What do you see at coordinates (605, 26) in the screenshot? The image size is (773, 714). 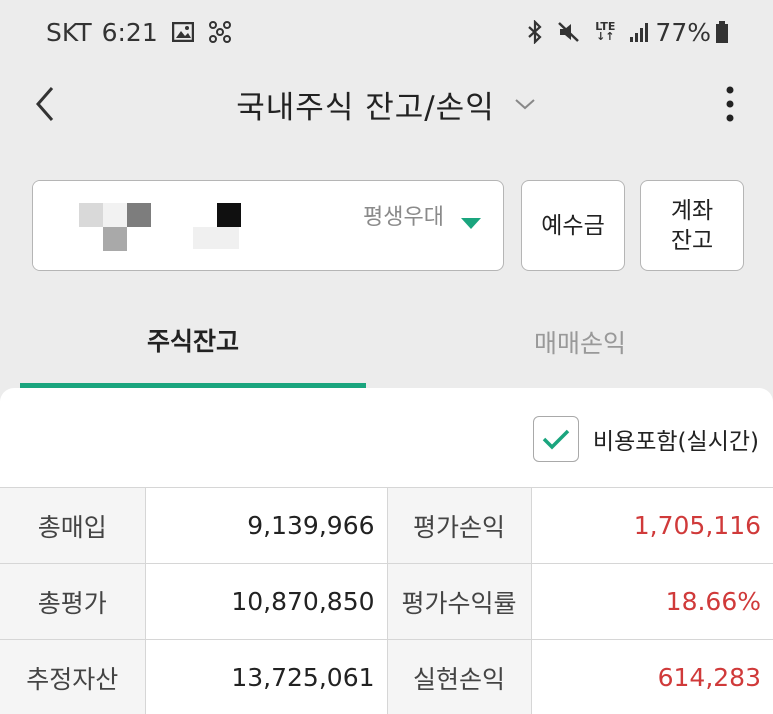 I see `network-type-text: LTE` at bounding box center [605, 26].